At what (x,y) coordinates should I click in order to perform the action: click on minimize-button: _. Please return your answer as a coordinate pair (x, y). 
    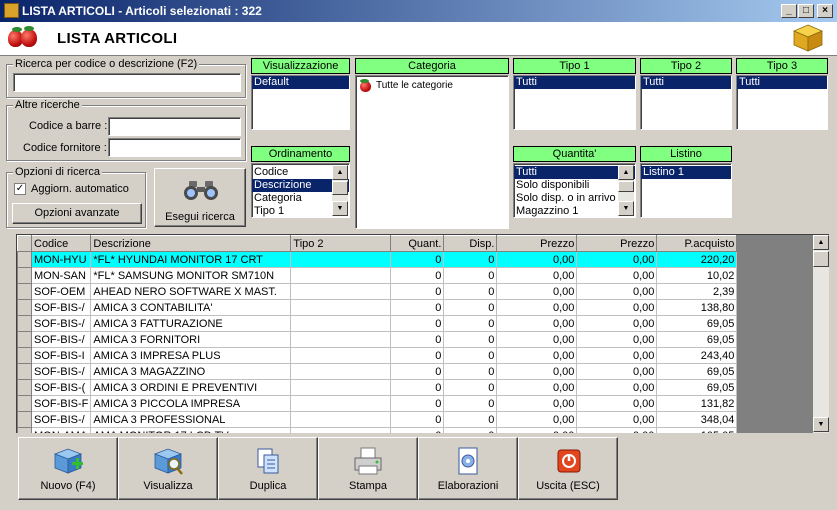
    Looking at the image, I should click on (789, 11).